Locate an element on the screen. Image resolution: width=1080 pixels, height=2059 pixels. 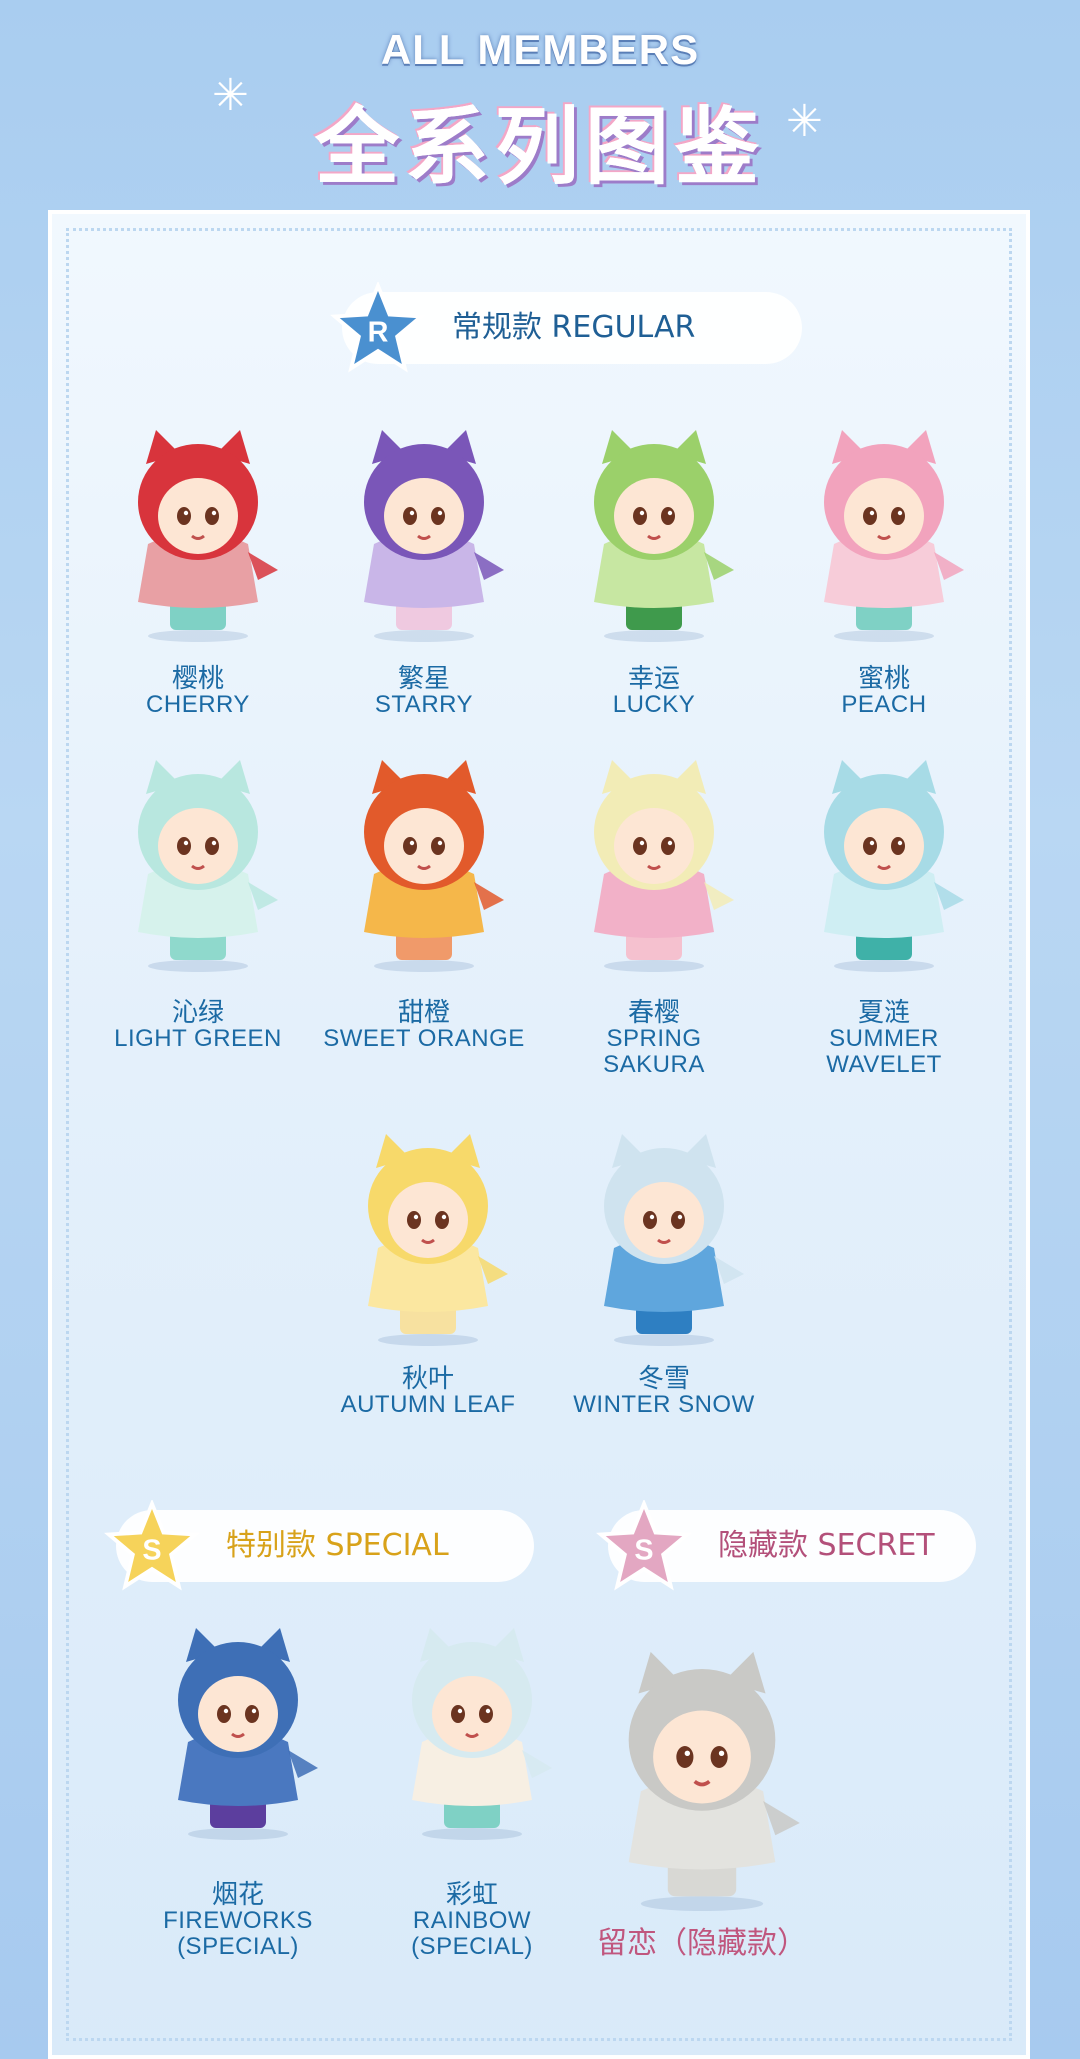
regular-member-name-en-line: PEACH is located at coordinates (884, 704).